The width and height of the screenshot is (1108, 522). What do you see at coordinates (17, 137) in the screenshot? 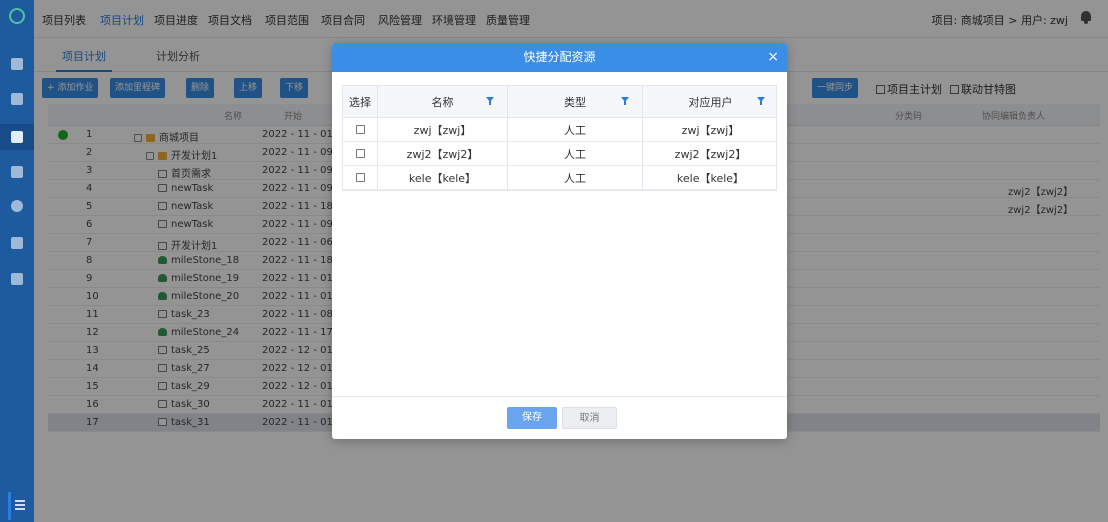
I see `layers-icon` at bounding box center [17, 137].